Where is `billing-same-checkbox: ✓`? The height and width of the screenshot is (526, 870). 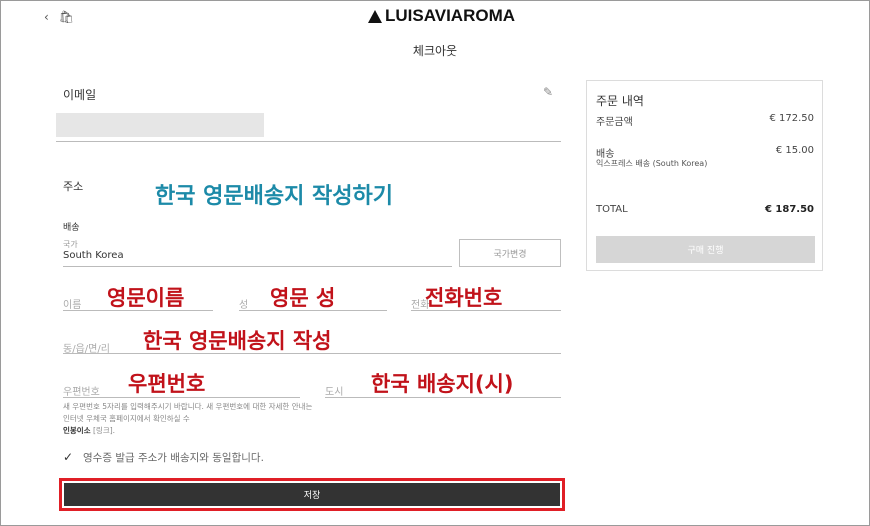 billing-same-checkbox: ✓ is located at coordinates (69, 457).